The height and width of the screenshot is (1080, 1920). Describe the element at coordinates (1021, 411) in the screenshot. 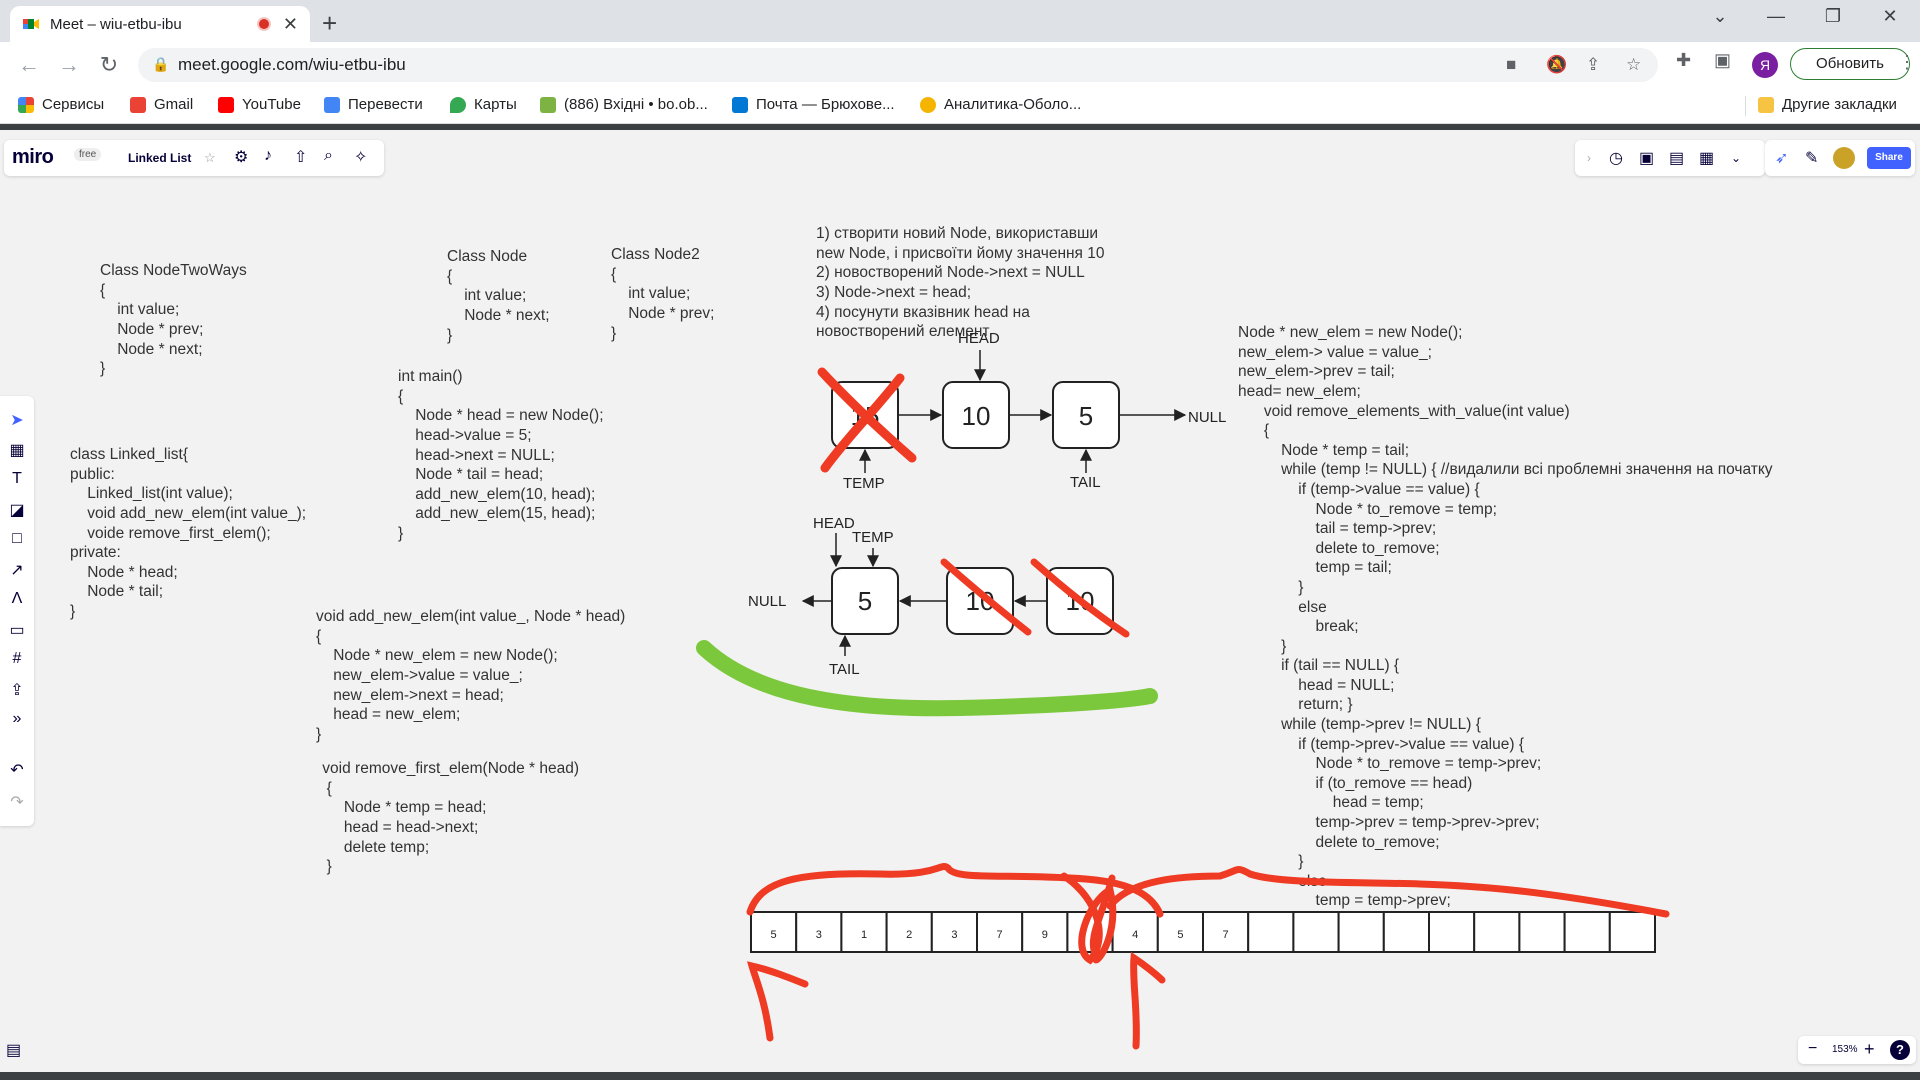

I see `top-linked-list-diagram: 15 10 5 NULL HEAD TEMP TAIL` at that location.